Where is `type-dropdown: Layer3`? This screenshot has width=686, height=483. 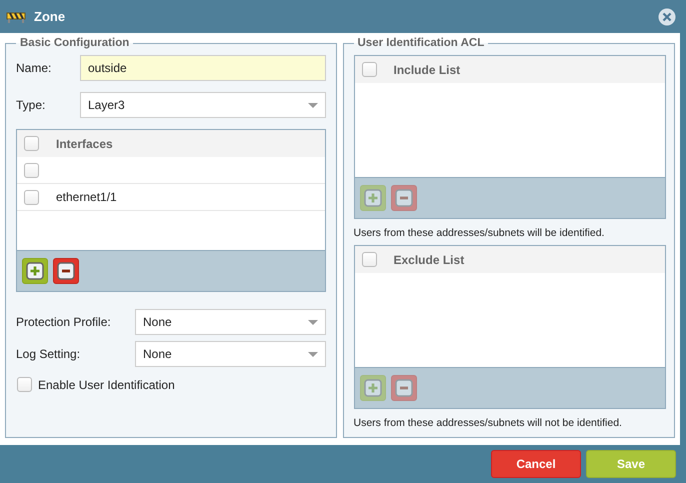
type-dropdown: Layer3 is located at coordinates (203, 105).